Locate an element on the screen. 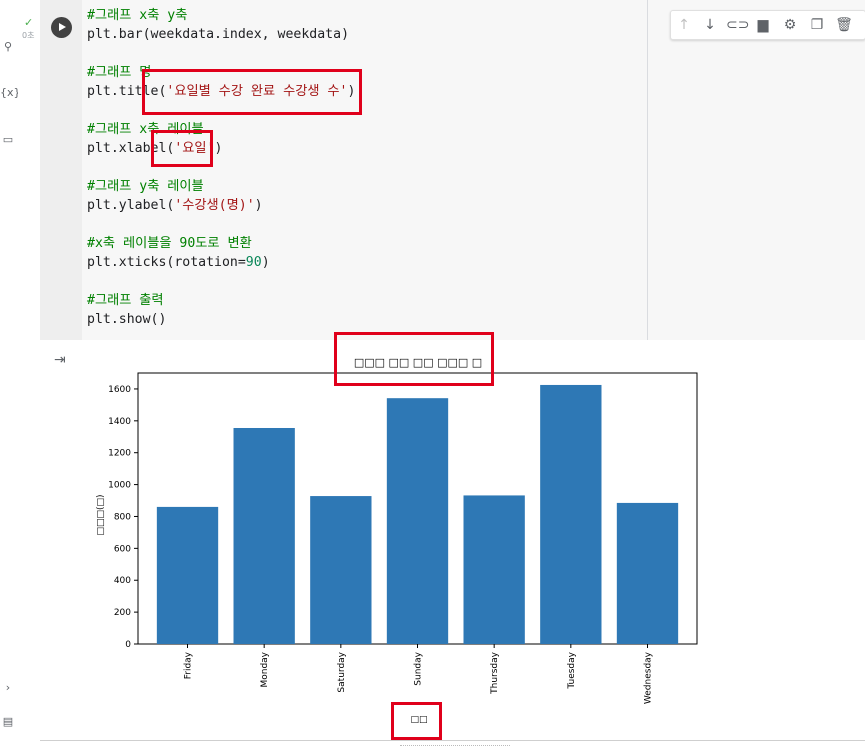 The height and width of the screenshot is (751, 865). y-tick-label: 200 is located at coordinates (122, 613).